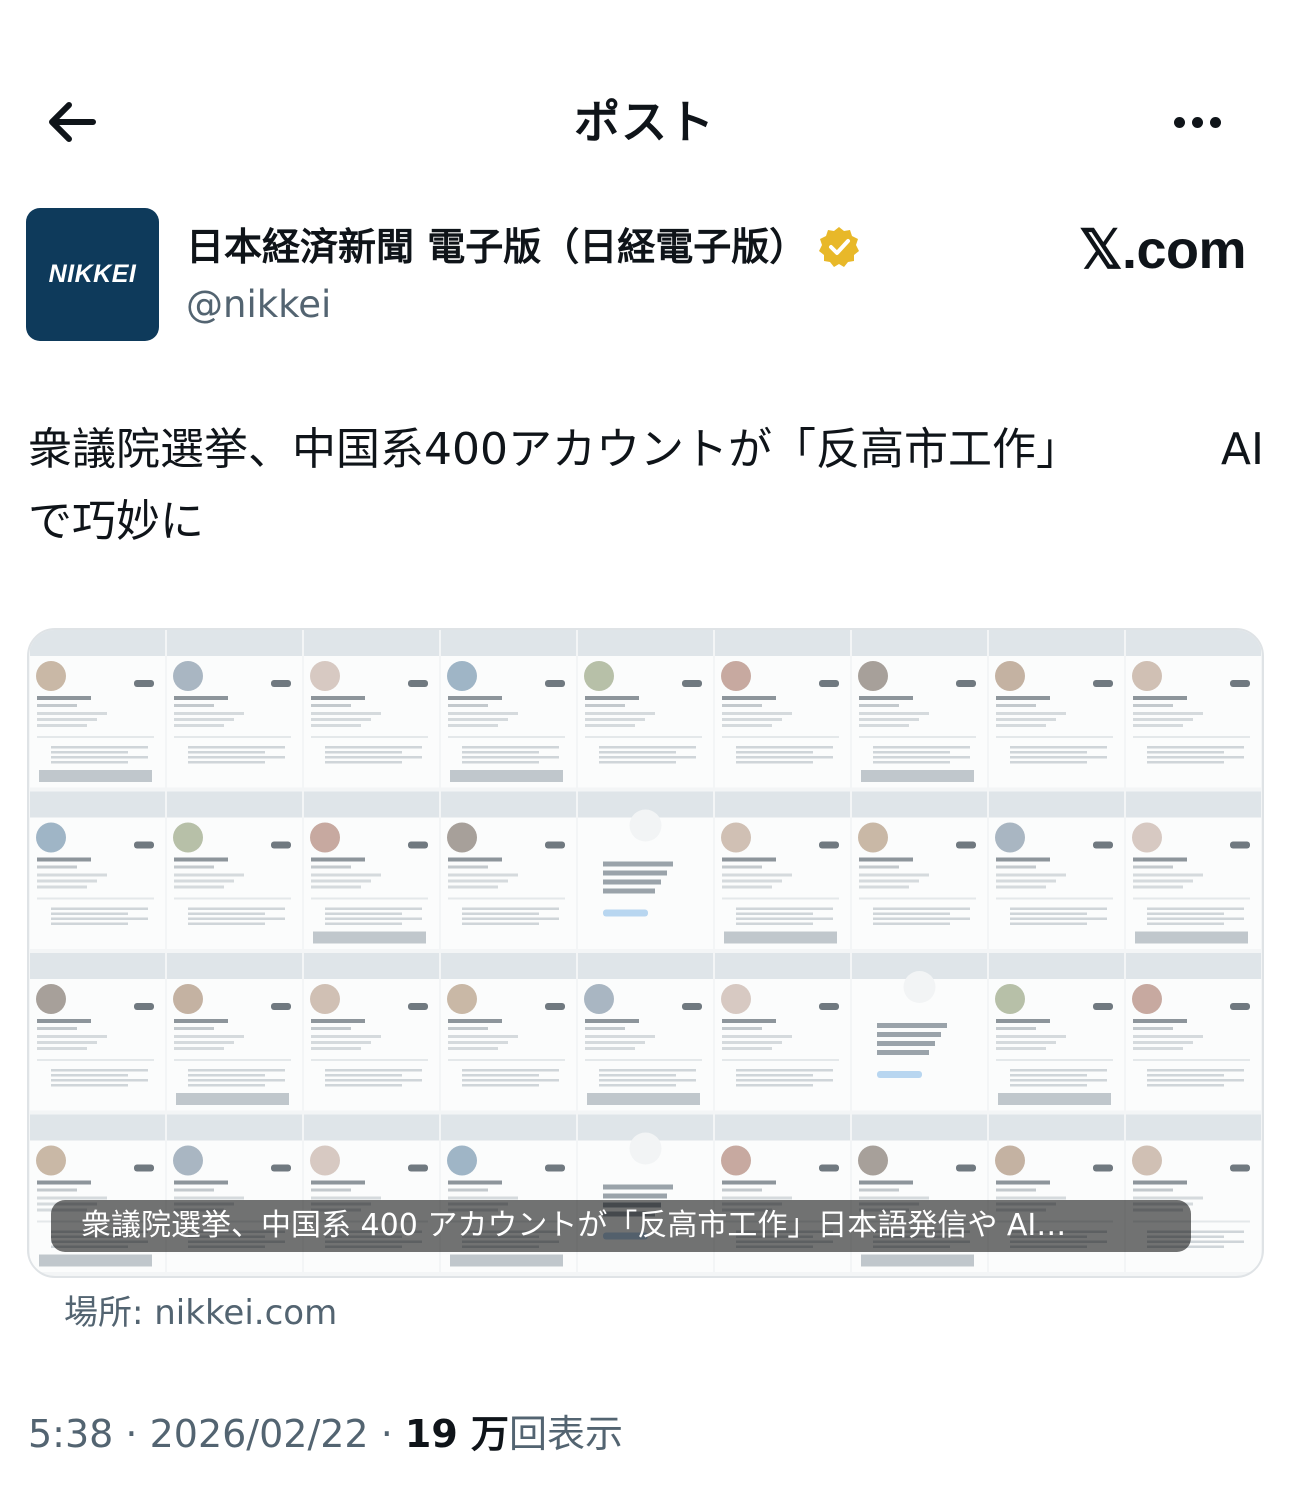  I want to click on more-options-button, so click(1197, 122).